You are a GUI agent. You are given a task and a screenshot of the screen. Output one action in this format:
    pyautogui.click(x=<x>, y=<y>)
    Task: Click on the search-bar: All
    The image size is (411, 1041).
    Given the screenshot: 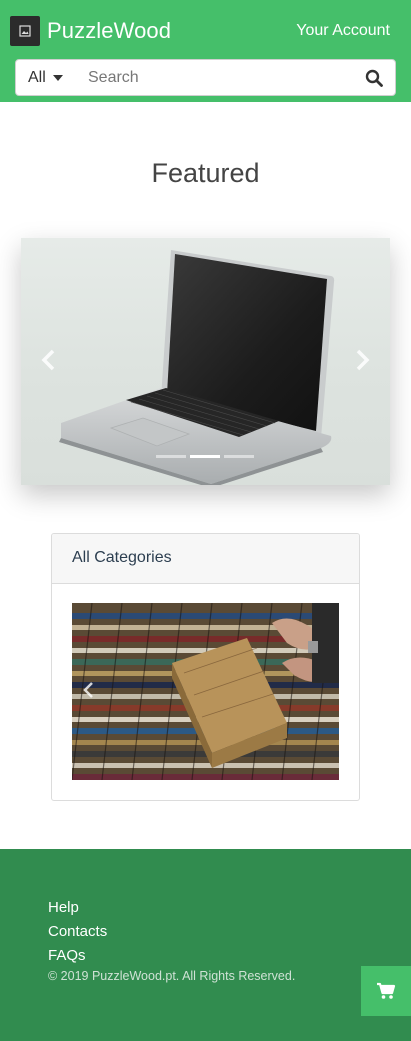 What is the action you would take?
    pyautogui.click(x=205, y=77)
    